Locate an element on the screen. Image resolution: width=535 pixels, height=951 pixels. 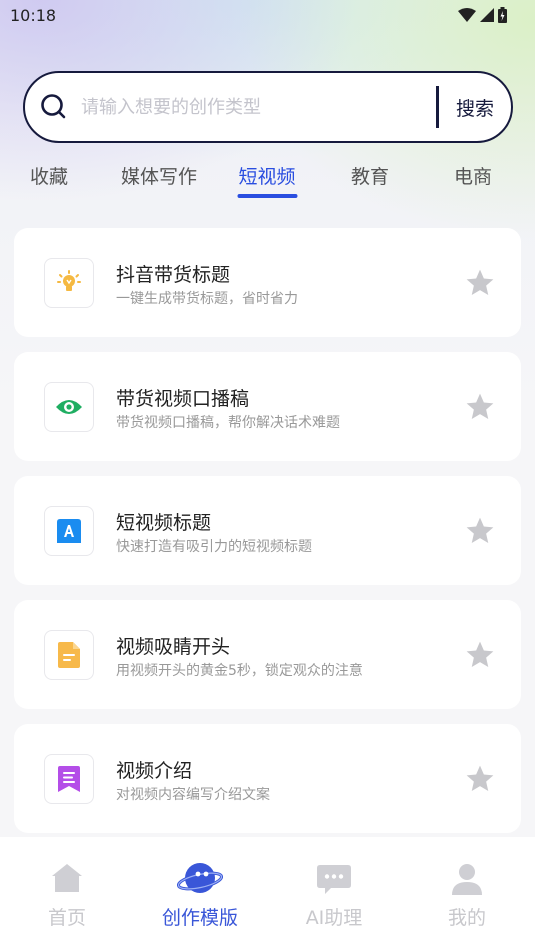
nav-profile: 我的 is located at coordinates (467, 894).